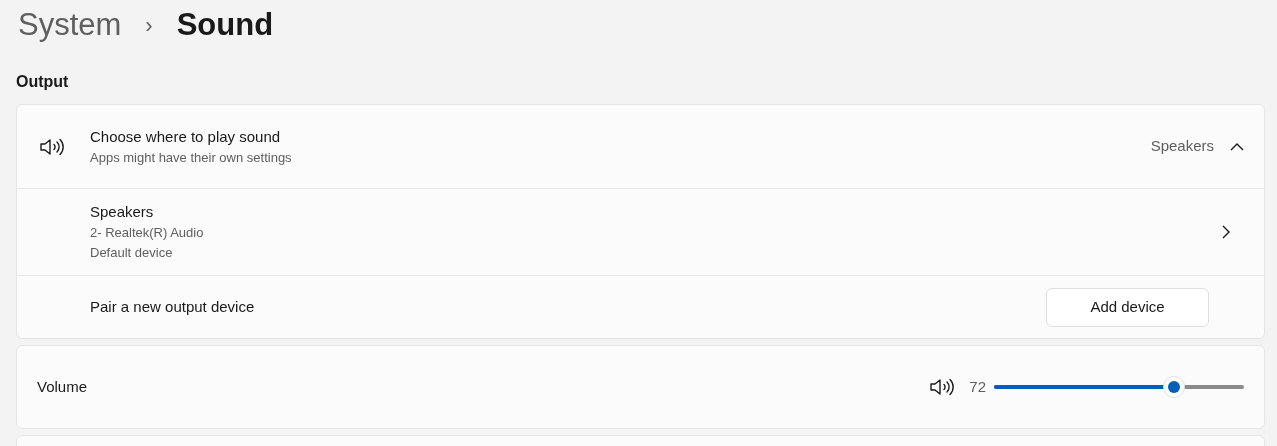 Image resolution: width=1277 pixels, height=446 pixels. What do you see at coordinates (172, 306) in the screenshot?
I see `pair-label: Pair a new output device` at bounding box center [172, 306].